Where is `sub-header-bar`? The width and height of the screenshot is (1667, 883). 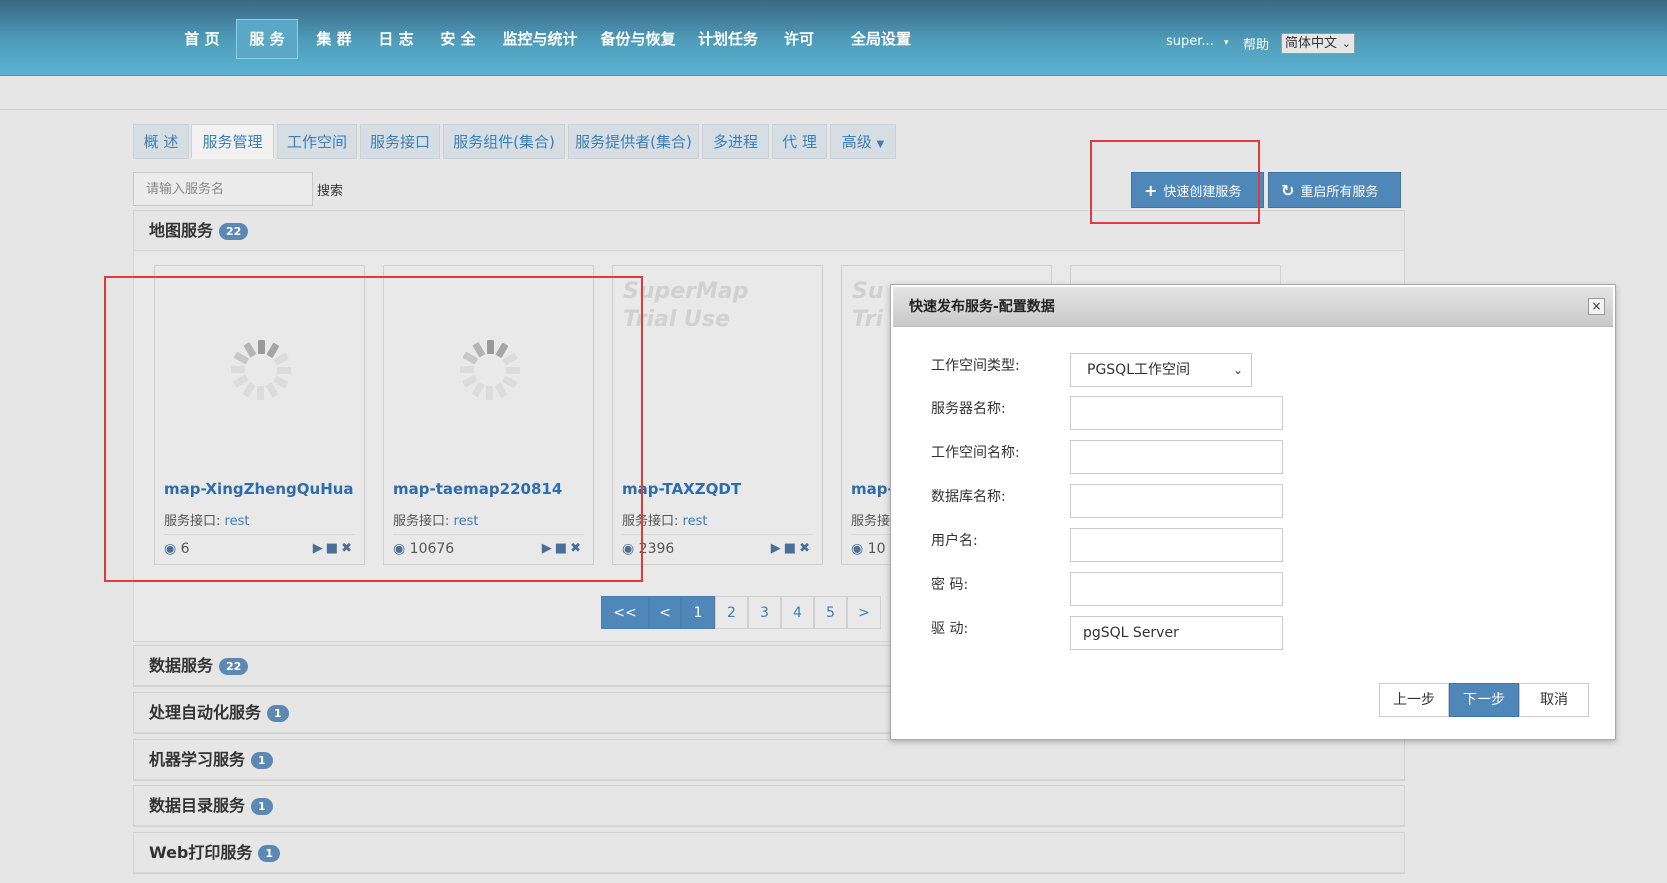 sub-header-bar is located at coordinates (833, 93).